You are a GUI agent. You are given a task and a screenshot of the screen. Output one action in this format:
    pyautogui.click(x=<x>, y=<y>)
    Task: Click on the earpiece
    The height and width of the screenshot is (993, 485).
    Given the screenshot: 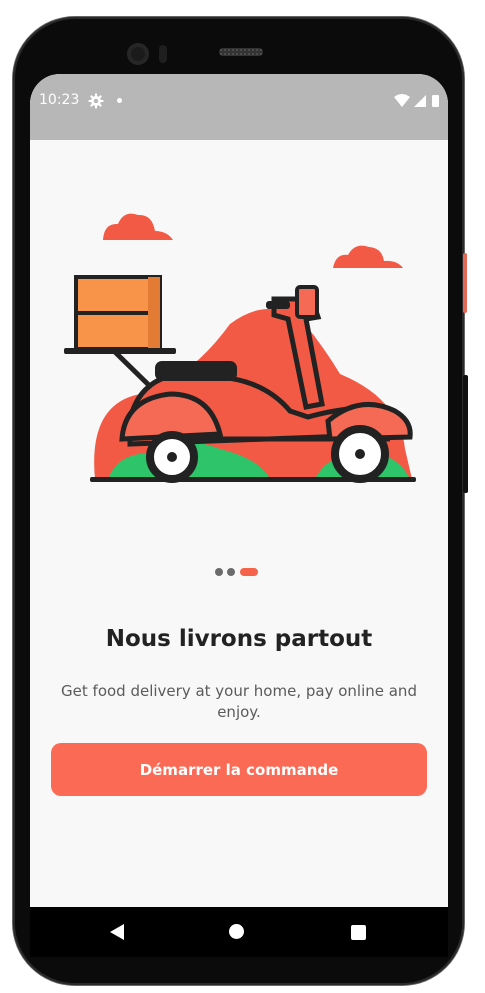 What is the action you would take?
    pyautogui.click(x=241, y=52)
    